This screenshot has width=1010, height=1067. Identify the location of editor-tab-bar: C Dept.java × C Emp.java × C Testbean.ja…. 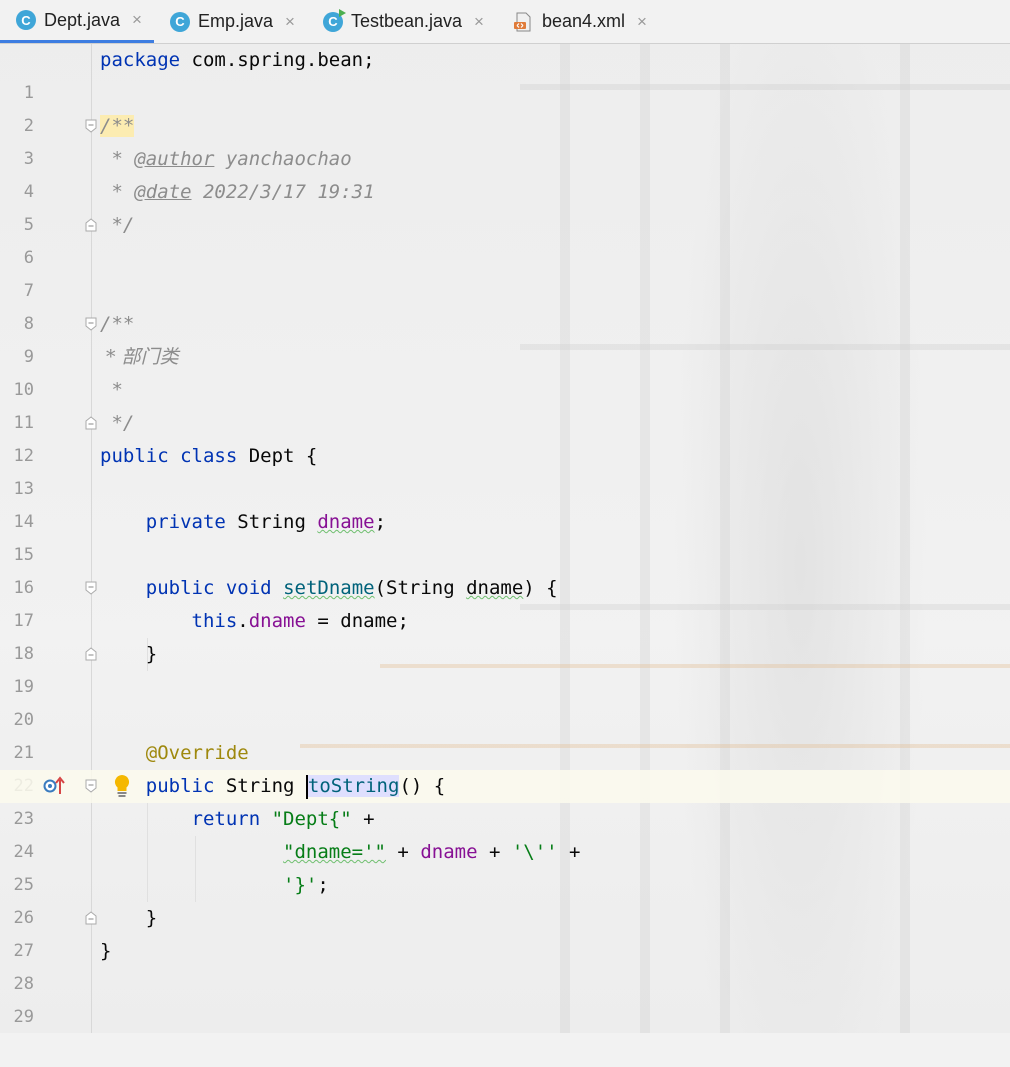
(505, 22).